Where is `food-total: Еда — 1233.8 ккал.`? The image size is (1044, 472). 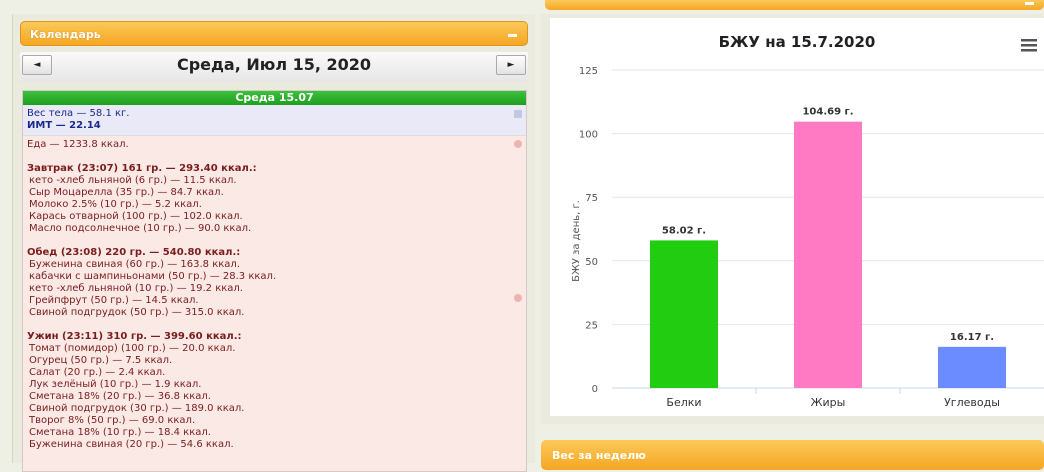 food-total: Еда — 1233.8 ккал. is located at coordinates (78, 144).